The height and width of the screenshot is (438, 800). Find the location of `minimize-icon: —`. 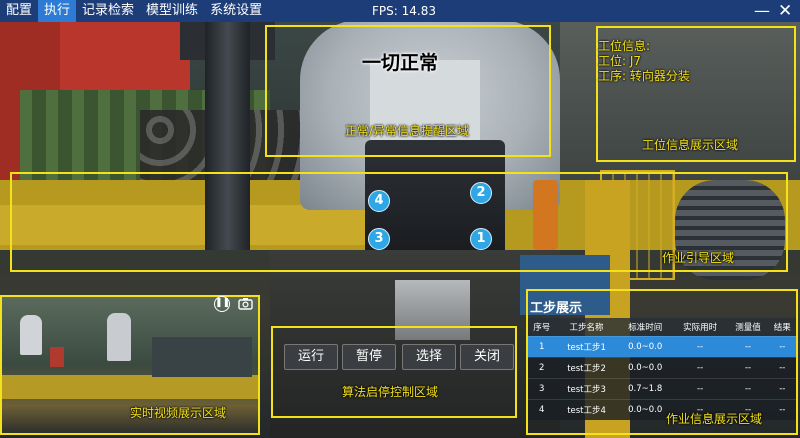

minimize-icon: — is located at coordinates (762, 11).